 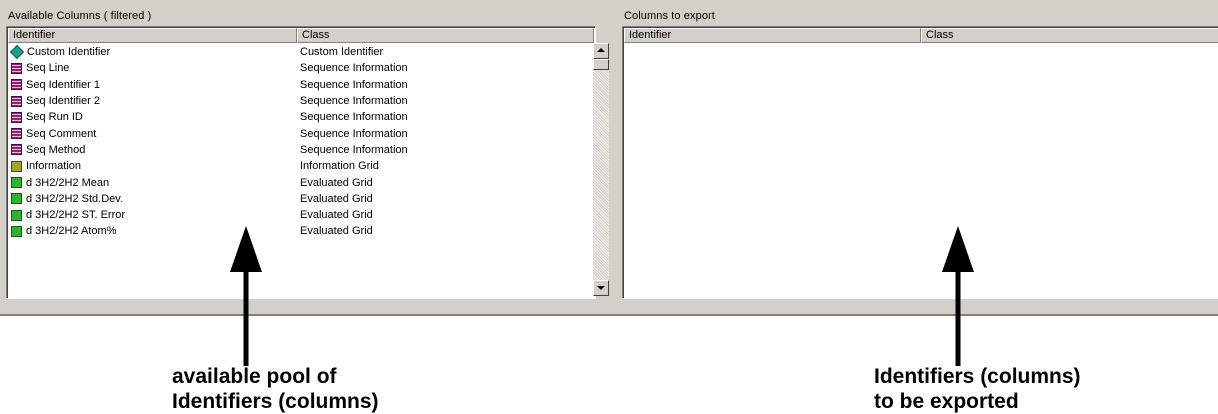 What do you see at coordinates (208, 101) in the screenshot?
I see `list-item: Seq Identifier 2 Sequence Information` at bounding box center [208, 101].